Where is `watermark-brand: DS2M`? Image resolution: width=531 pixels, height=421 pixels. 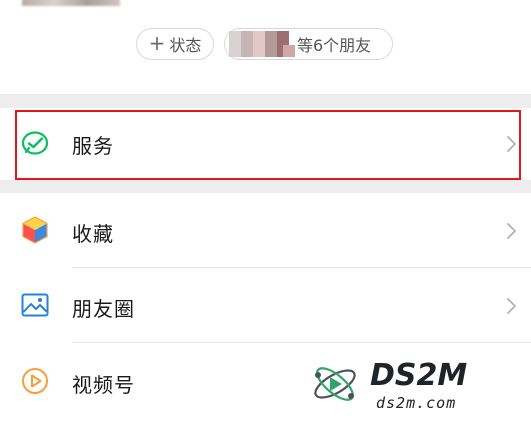 watermark-brand: DS2M is located at coordinates (418, 375).